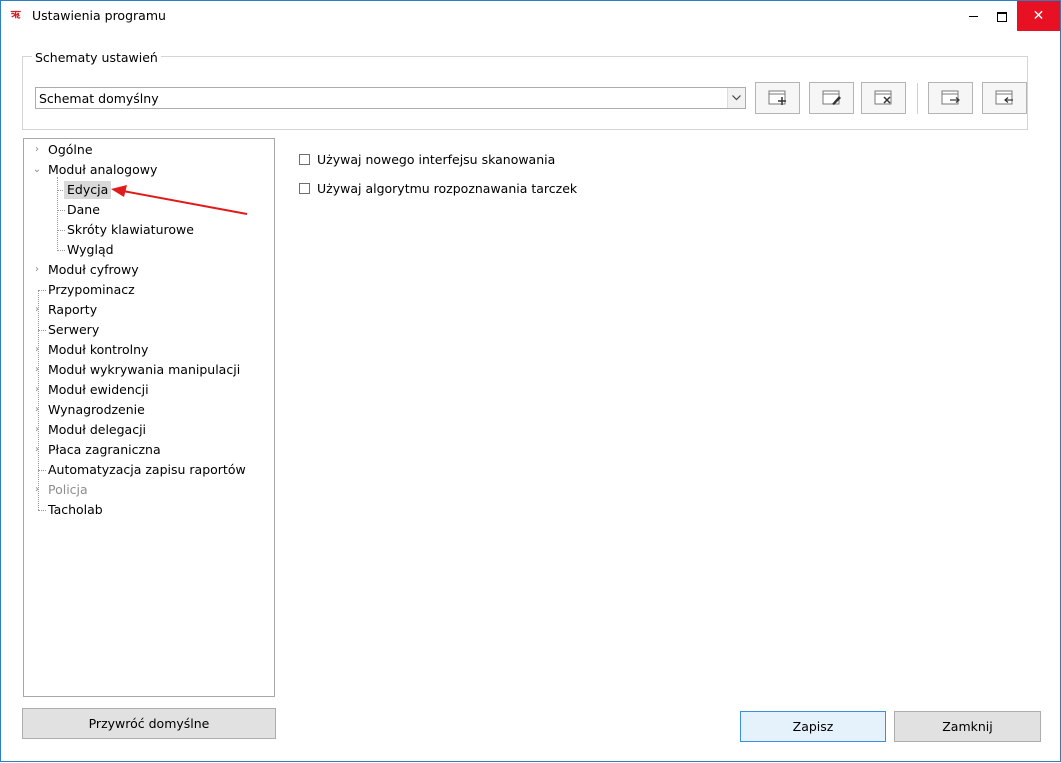 This screenshot has width=1061, height=763. What do you see at coordinates (93, 270) in the screenshot?
I see `tree-item-label: Moduł cyfrowy` at bounding box center [93, 270].